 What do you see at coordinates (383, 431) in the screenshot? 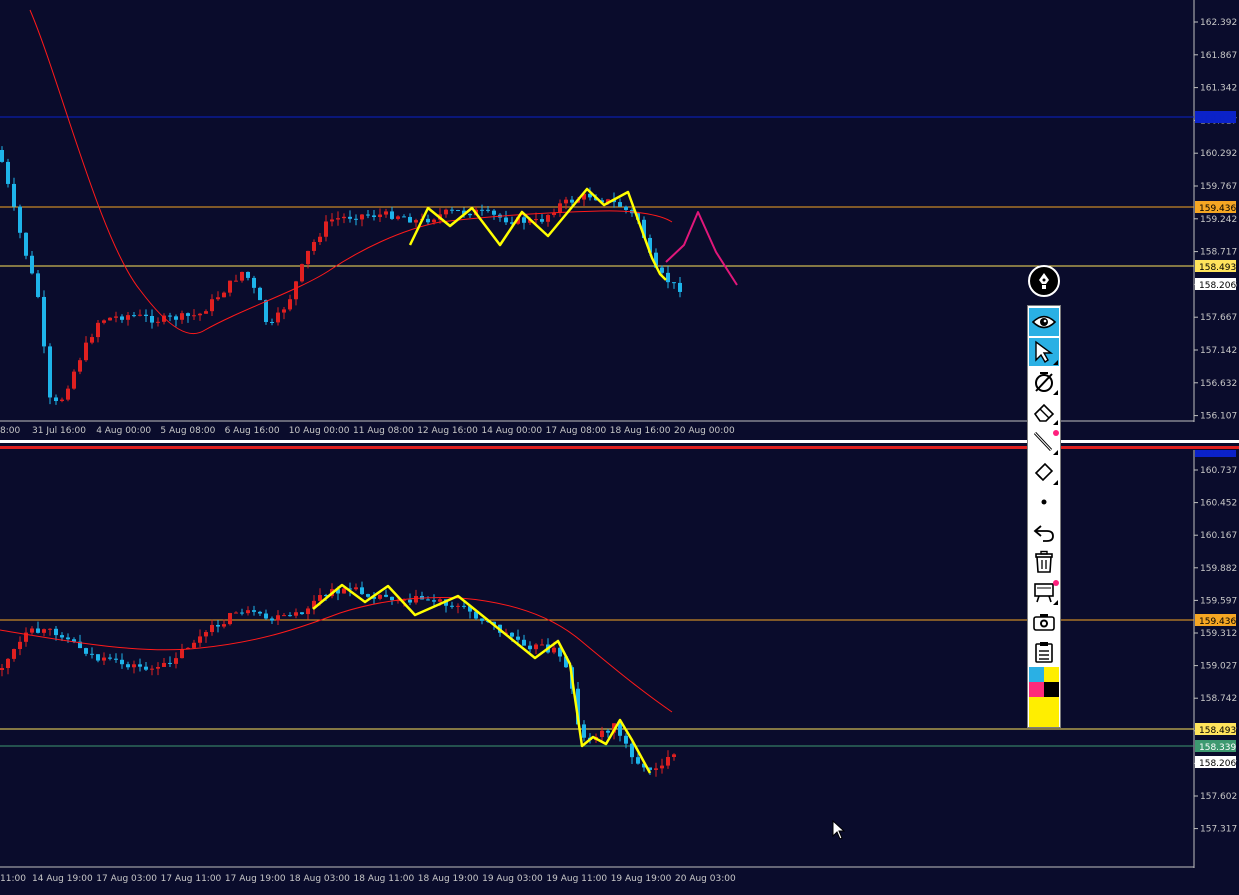
I see `time-tick-label: 11 Aug 08:00` at bounding box center [383, 431].